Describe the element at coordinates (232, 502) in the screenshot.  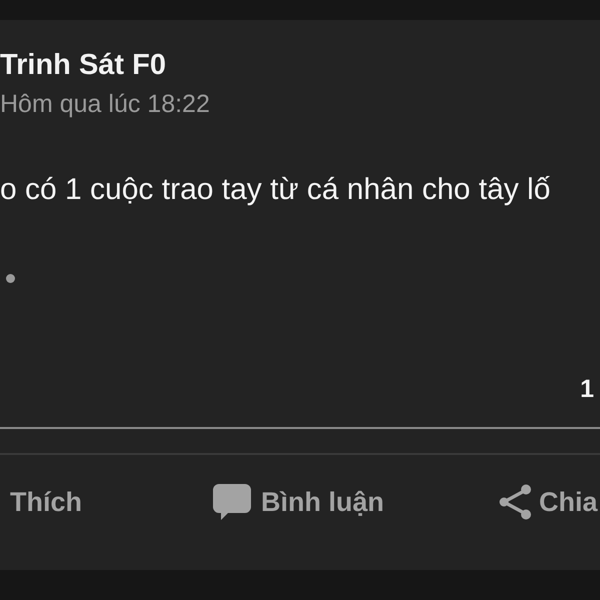
I see `comment-icon` at that location.